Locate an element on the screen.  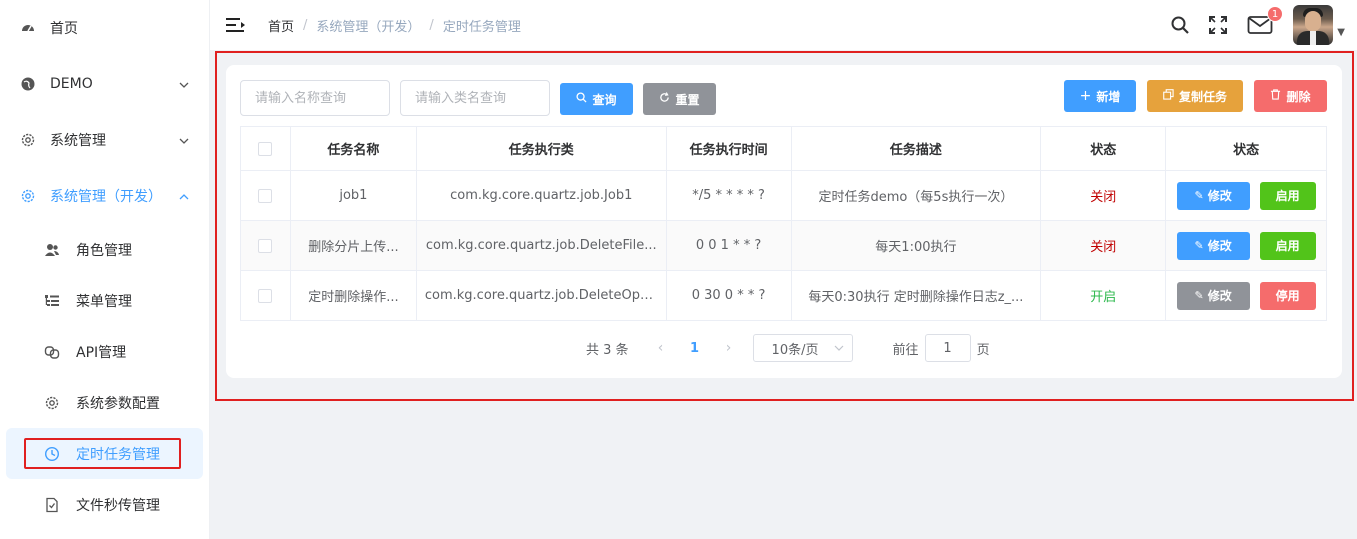
select-all-cell is located at coordinates (266, 149).